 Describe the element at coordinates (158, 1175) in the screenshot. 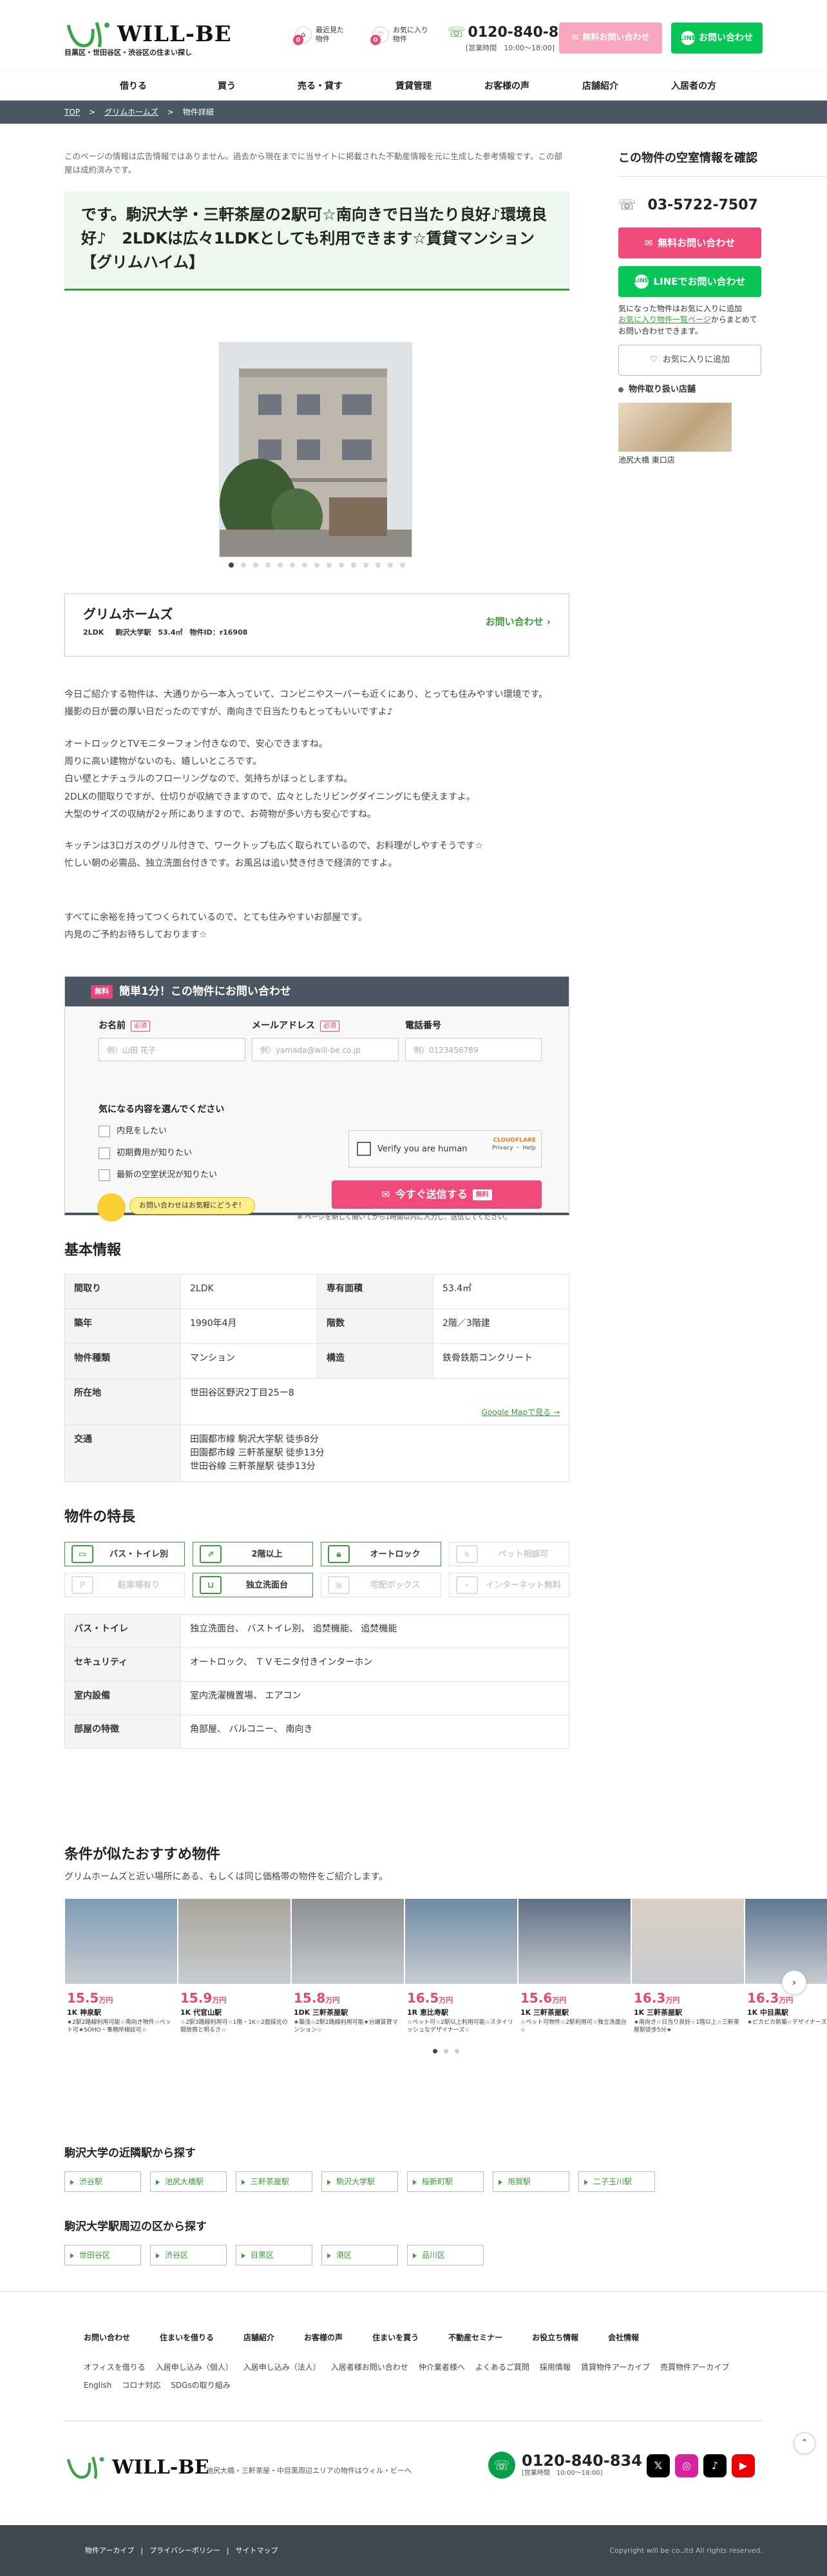

I see `option-vacancy: 最新の空室状況が知りたい` at that location.